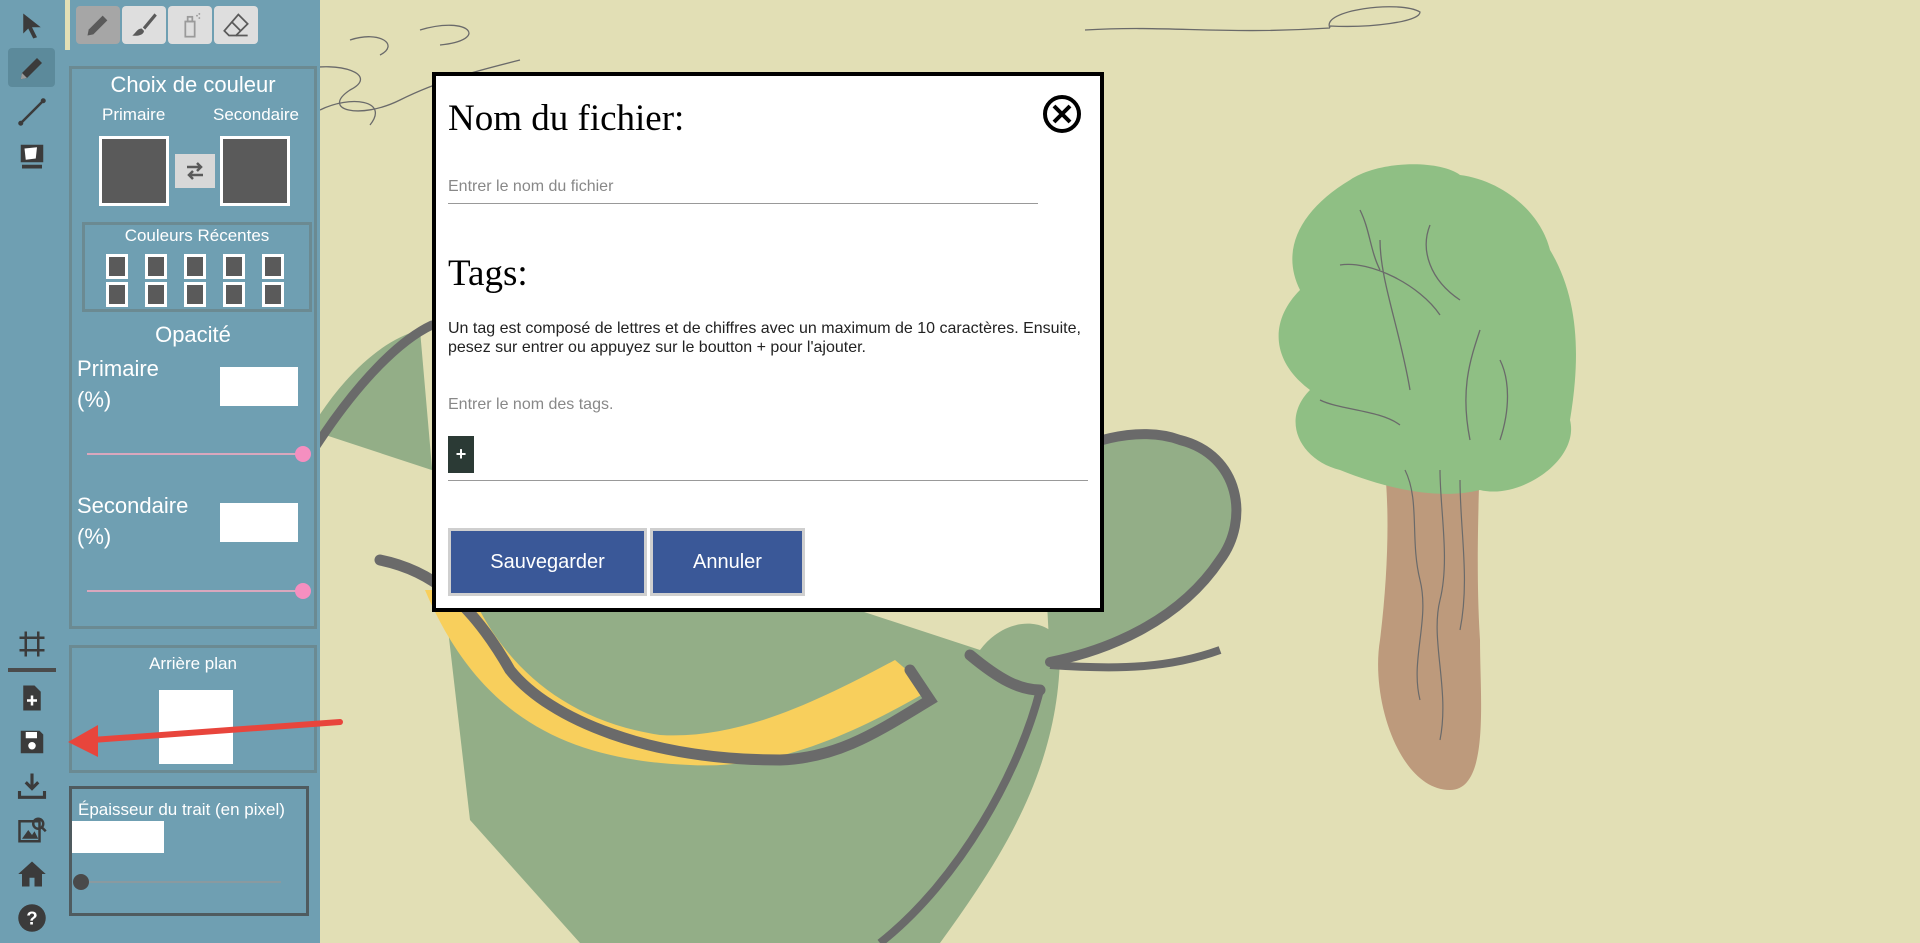  I want to click on close-icon, so click(1062, 114).